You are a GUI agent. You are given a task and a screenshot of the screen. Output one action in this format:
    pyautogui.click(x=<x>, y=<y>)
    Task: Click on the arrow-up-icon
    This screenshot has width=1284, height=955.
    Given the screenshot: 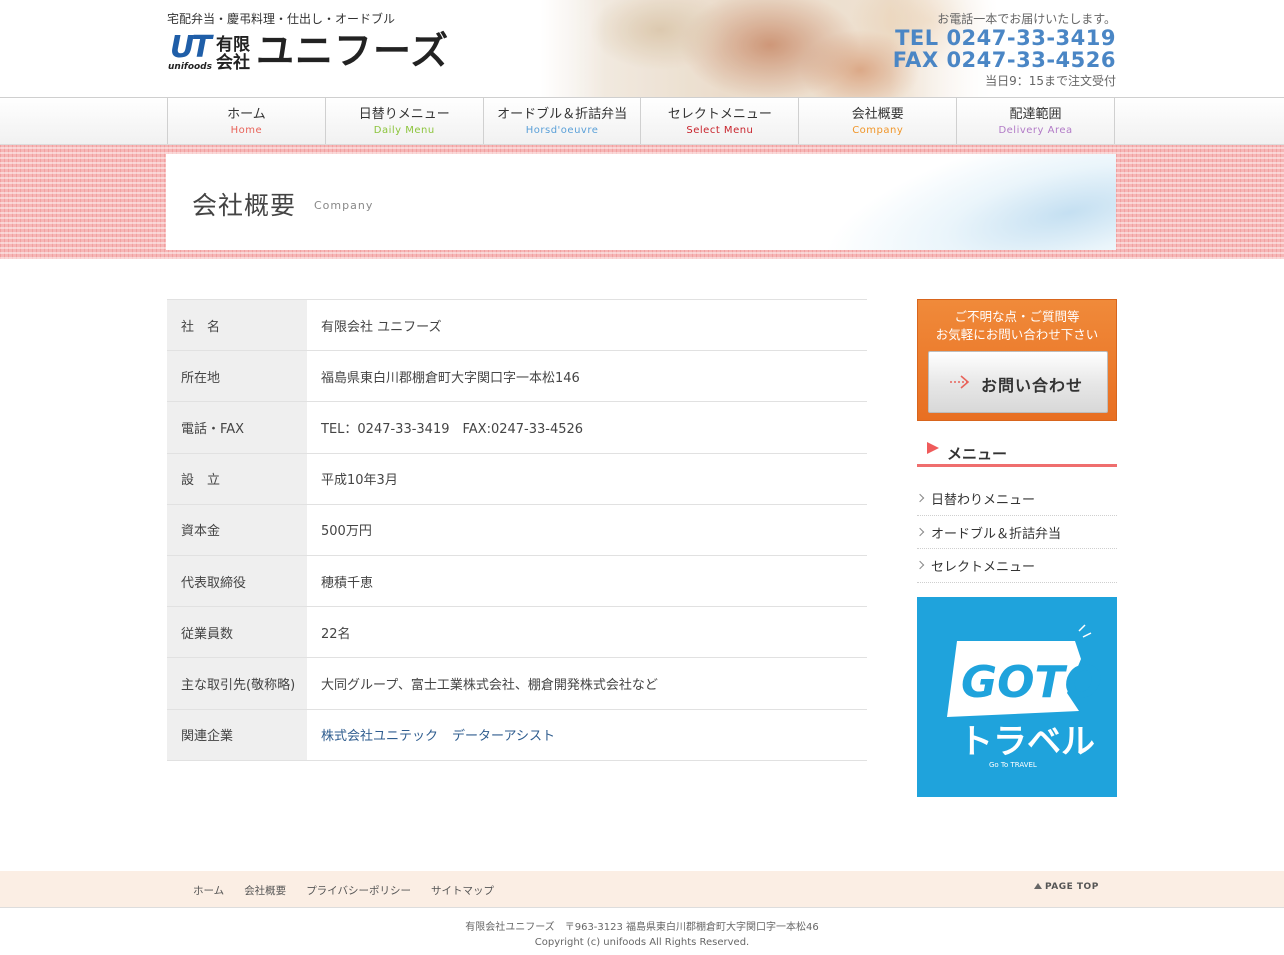 What is the action you would take?
    pyautogui.click(x=1038, y=886)
    